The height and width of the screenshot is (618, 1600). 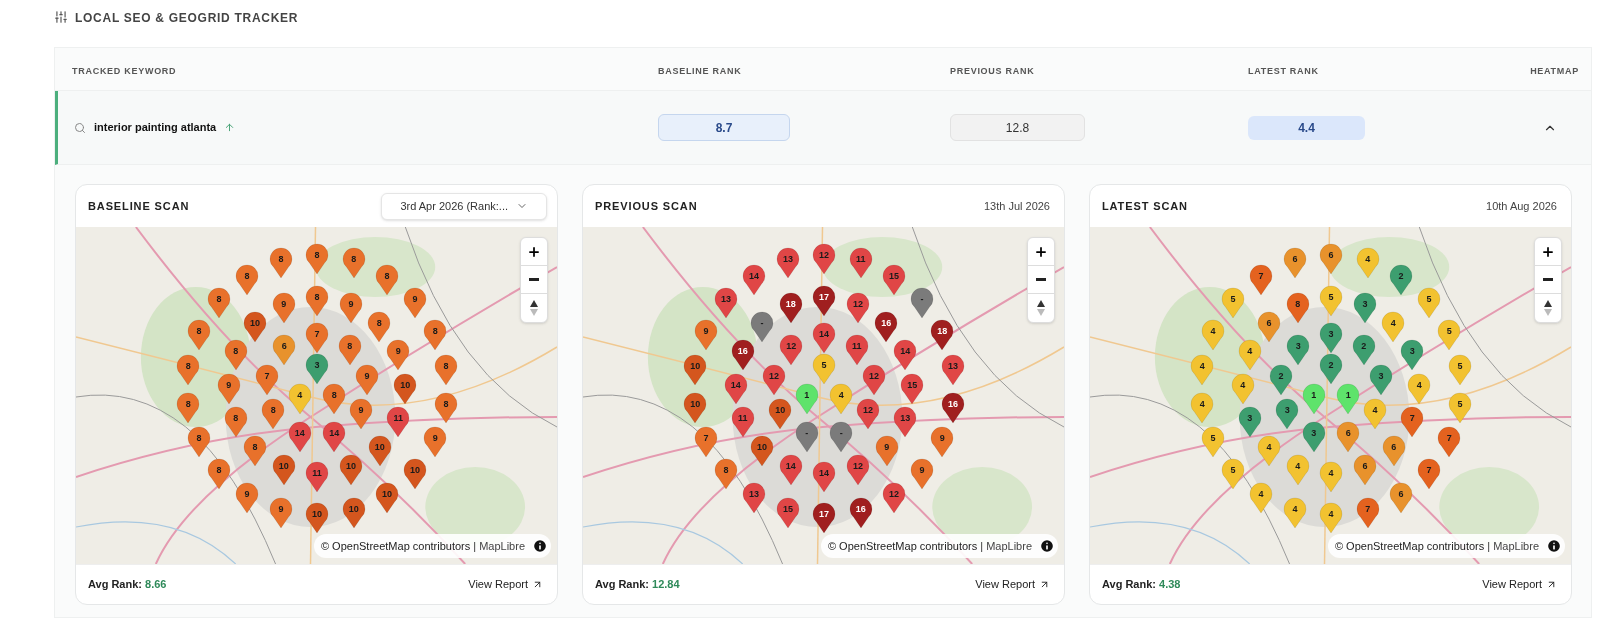 I want to click on column-header: LATEST RANK, so click(x=1283, y=71).